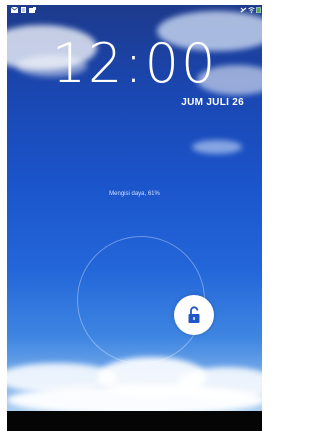 The image size is (320, 431). I want to click on wifi-icon, so click(251, 10).